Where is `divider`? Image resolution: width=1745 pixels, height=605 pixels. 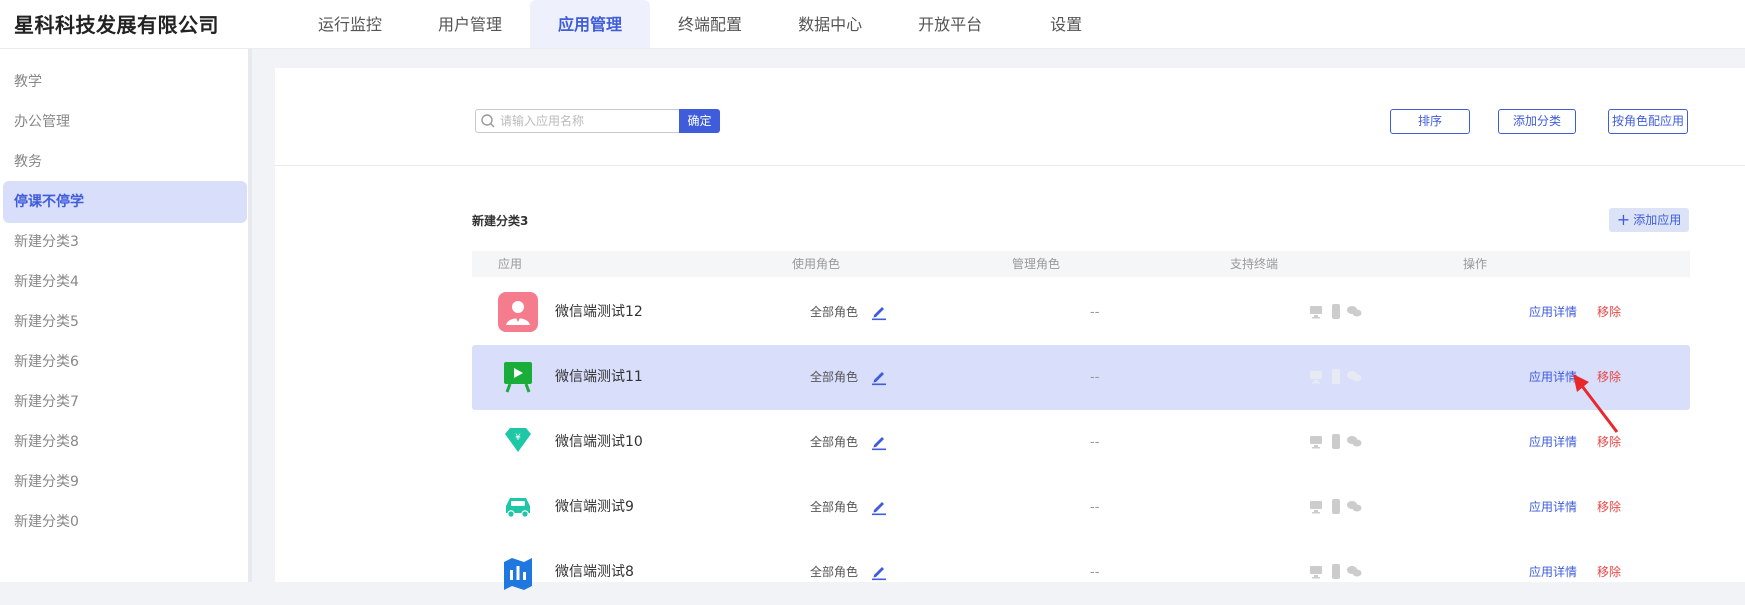 divider is located at coordinates (1010, 165).